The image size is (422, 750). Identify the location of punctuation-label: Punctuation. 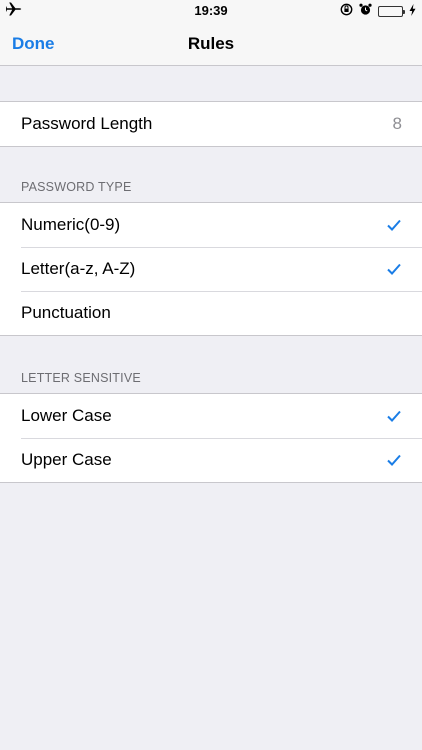
(66, 312).